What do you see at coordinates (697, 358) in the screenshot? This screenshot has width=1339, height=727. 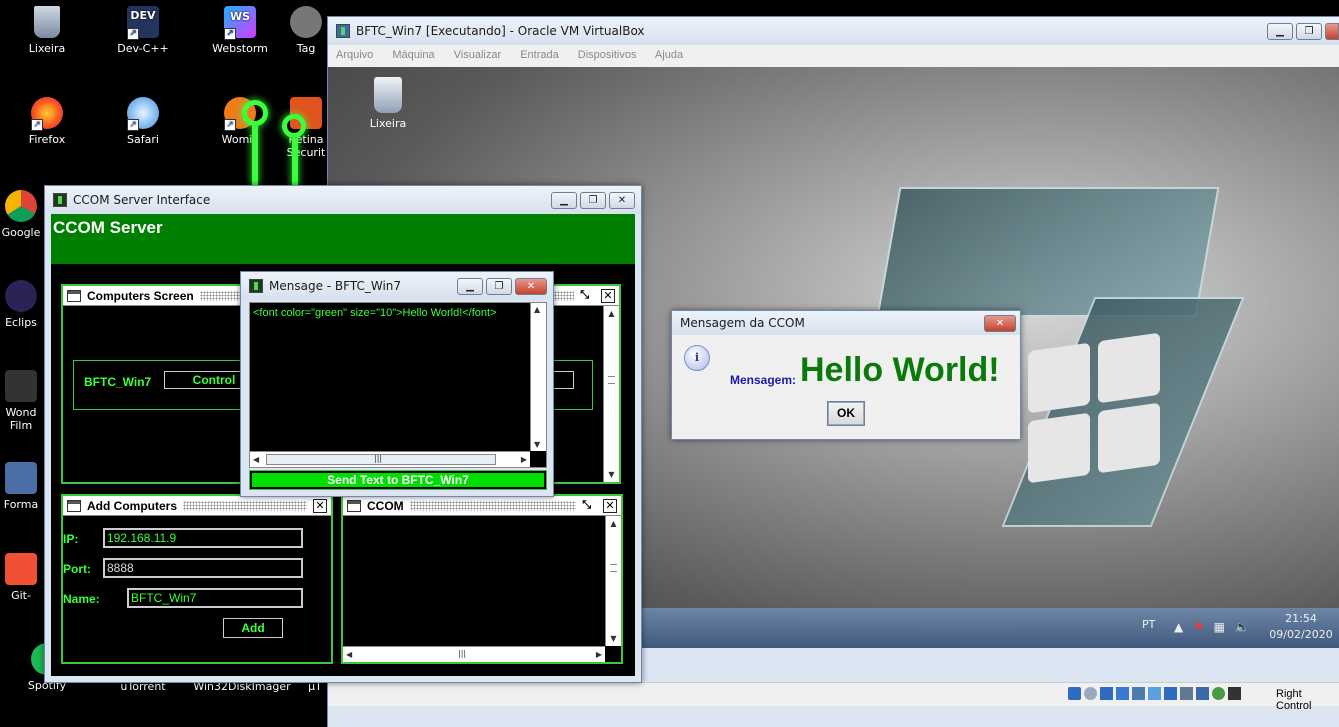 I see `info-icon: i` at bounding box center [697, 358].